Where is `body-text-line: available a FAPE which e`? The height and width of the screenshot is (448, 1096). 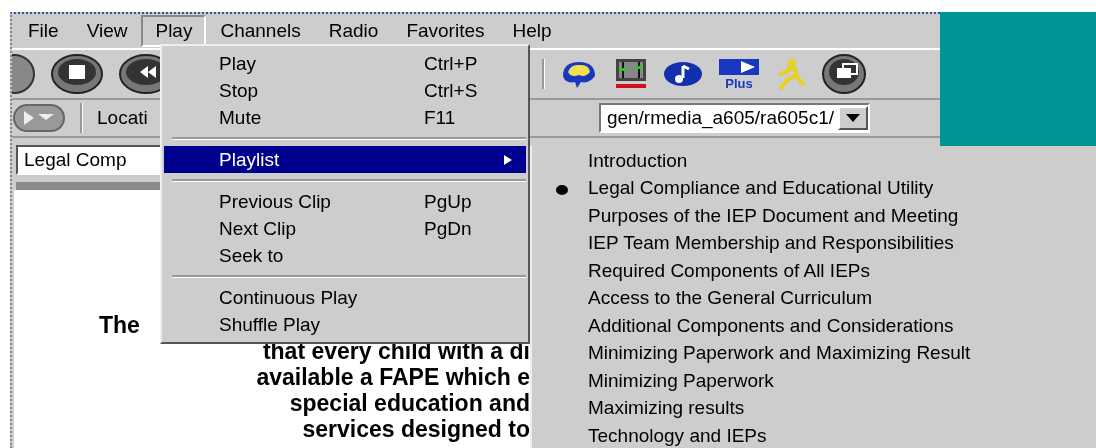 body-text-line: available a FAPE which e is located at coordinates (393, 377).